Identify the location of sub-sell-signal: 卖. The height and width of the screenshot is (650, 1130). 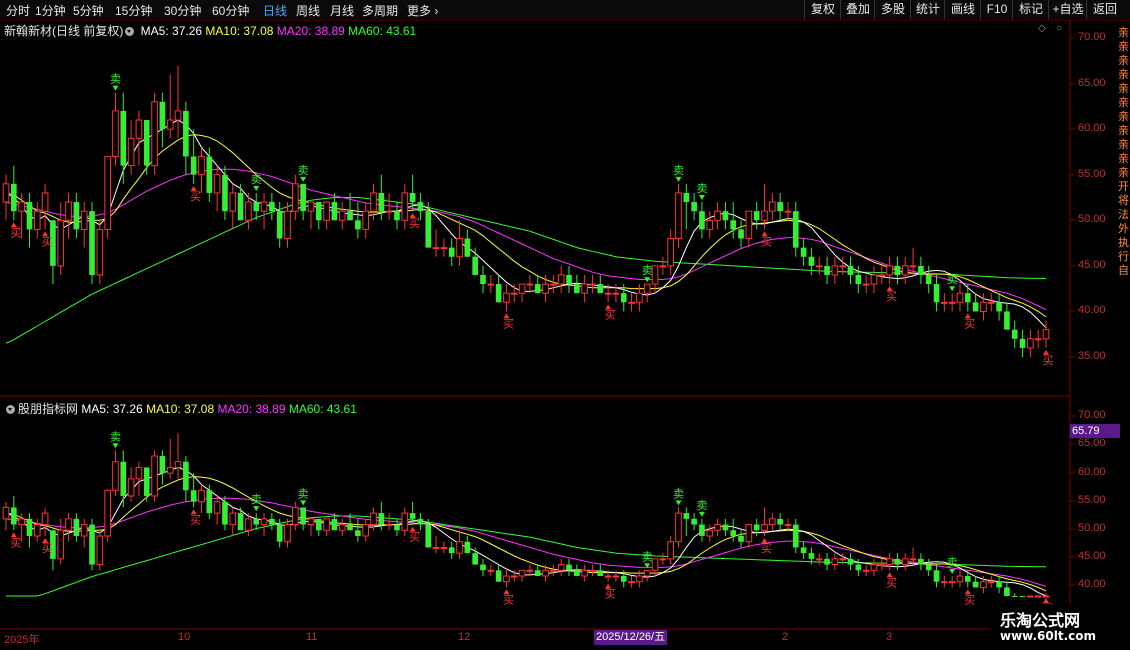
(303, 496).